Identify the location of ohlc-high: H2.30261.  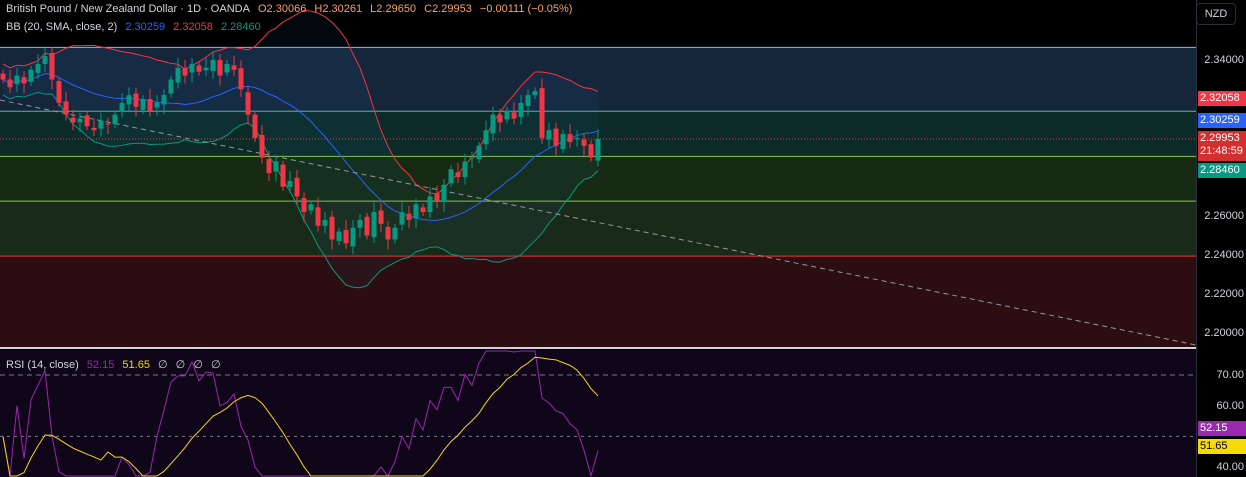
(338, 9).